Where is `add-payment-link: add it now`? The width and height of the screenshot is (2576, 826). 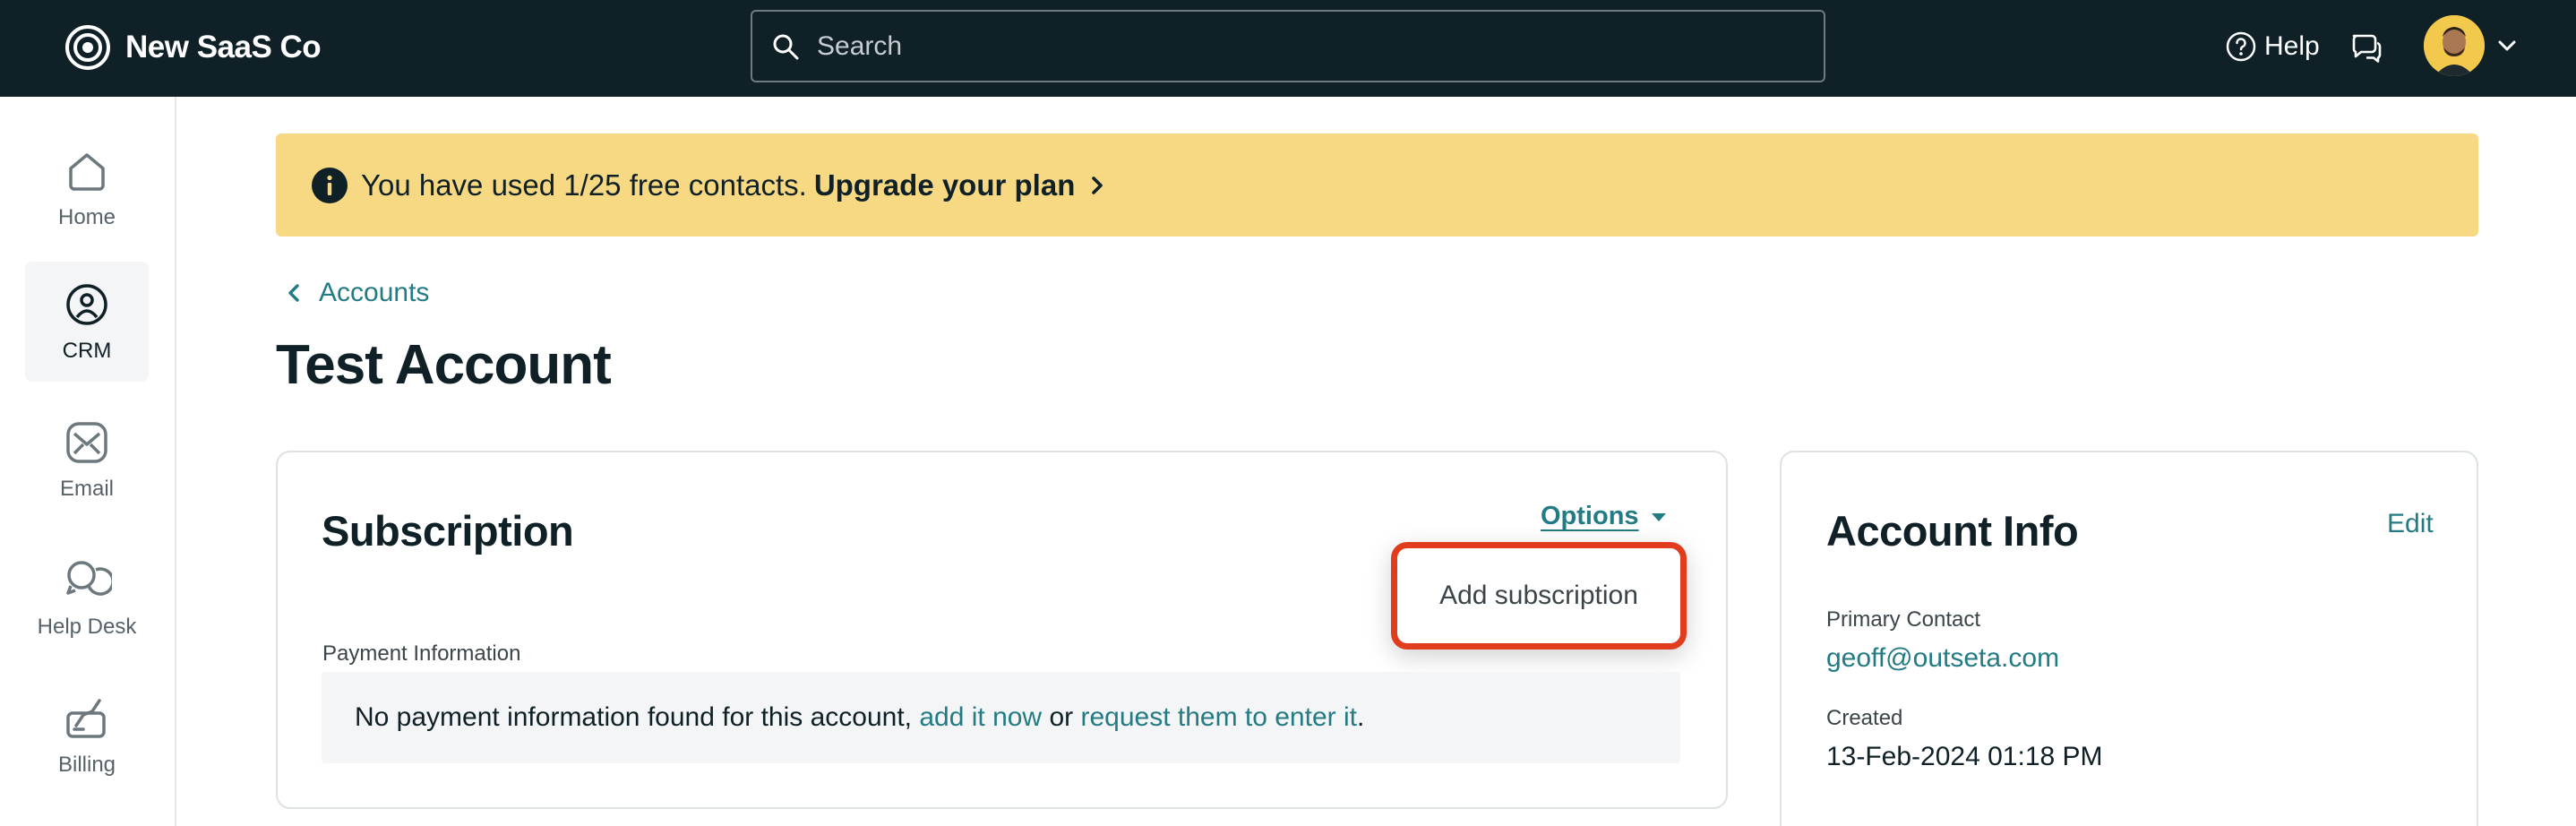
add-payment-link: add it now is located at coordinates (980, 718).